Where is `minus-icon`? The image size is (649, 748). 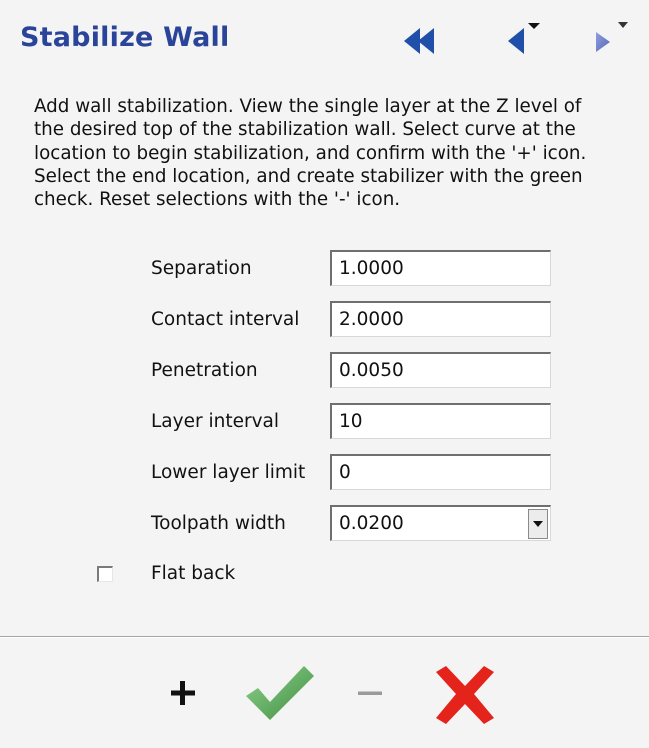
minus-icon is located at coordinates (370, 693).